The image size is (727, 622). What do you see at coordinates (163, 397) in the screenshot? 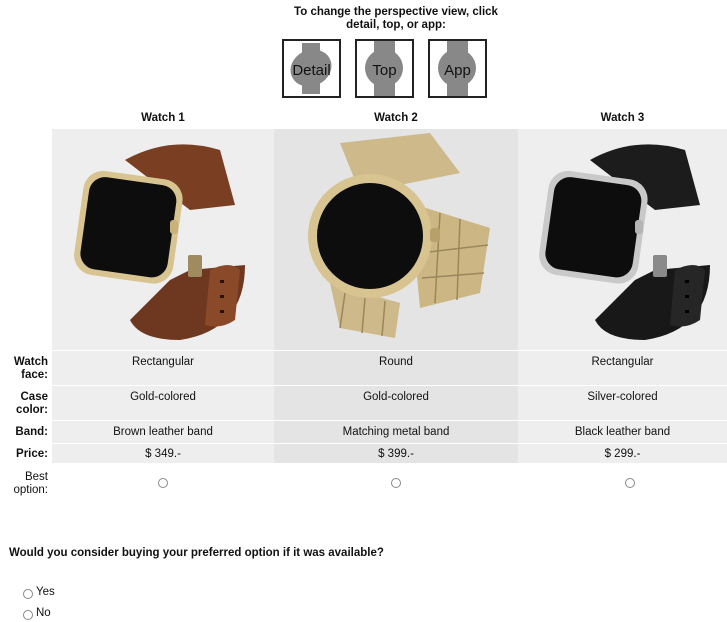
I see `cell-case-watch-1: Gold-colored` at bounding box center [163, 397].